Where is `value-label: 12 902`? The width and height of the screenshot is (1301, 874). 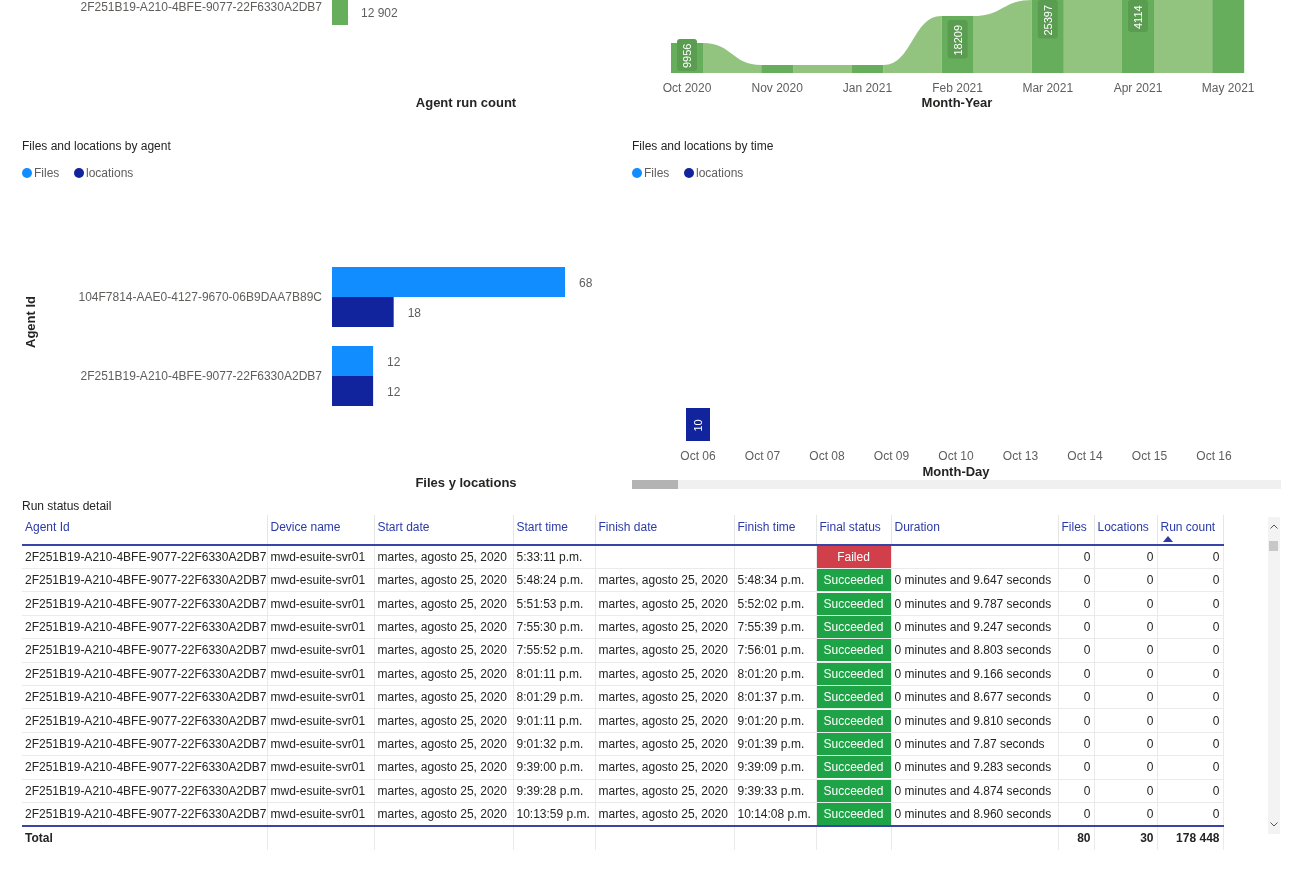
value-label: 12 902 is located at coordinates (379, 13).